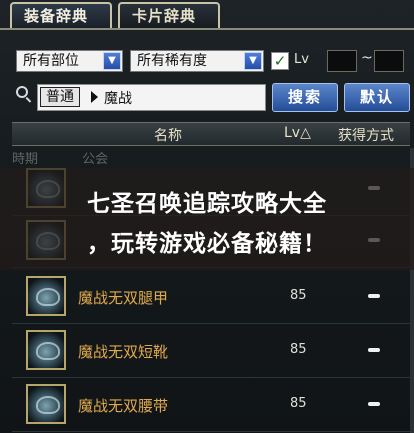 Image resolution: width=414 pixels, height=433 pixels. Describe the element at coordinates (123, 406) in the screenshot. I see `item-name: 魔战无双腰带` at that location.